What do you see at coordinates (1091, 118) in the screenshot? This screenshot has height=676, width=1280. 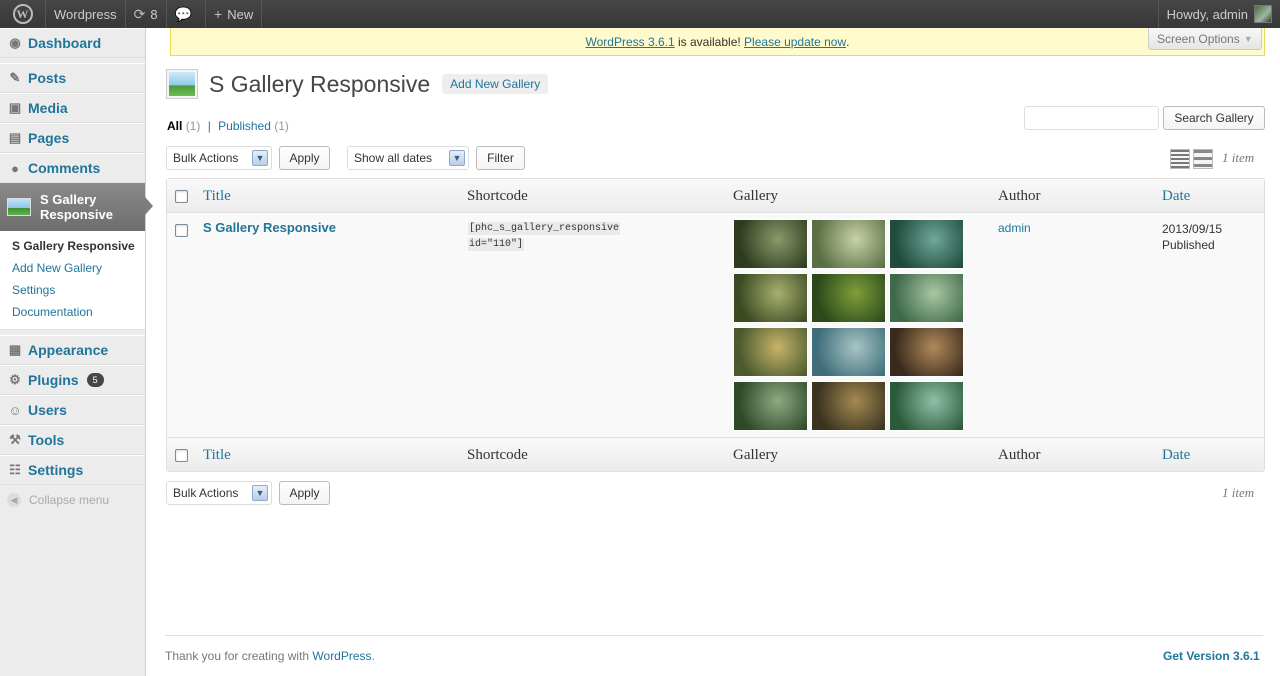 I see `search-input` at bounding box center [1091, 118].